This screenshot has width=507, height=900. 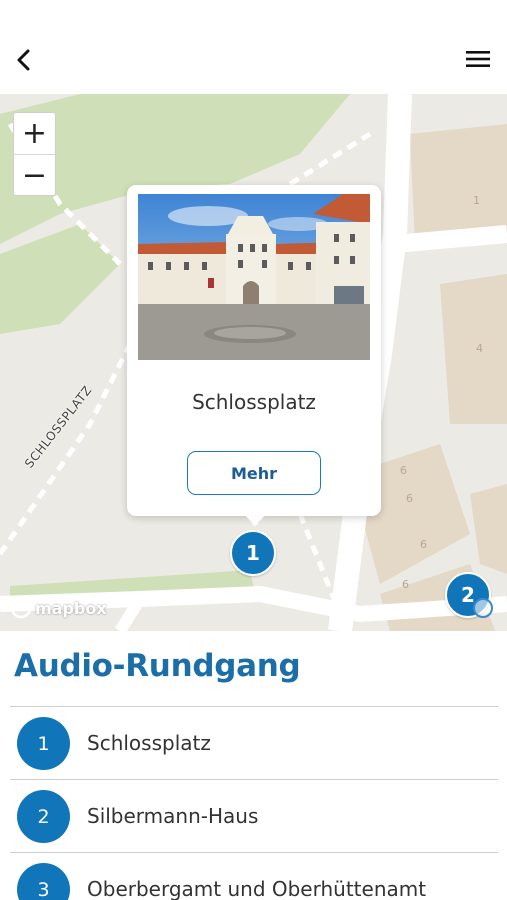 I want to click on back-button, so click(x=24, y=60).